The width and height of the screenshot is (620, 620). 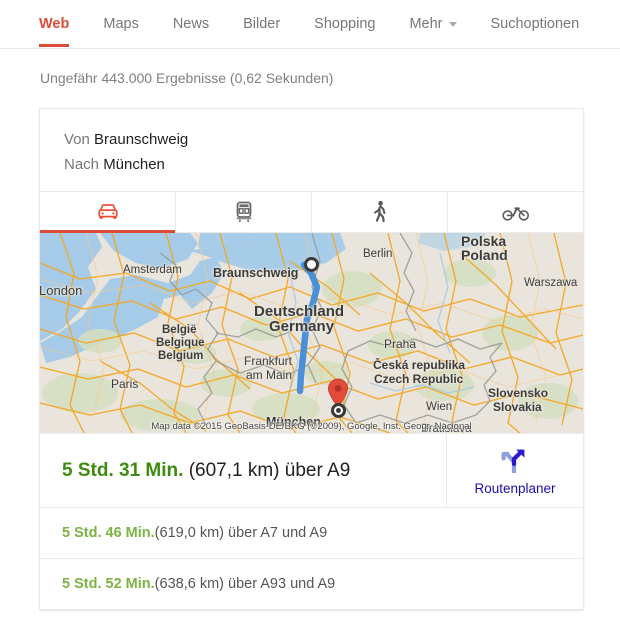 I want to click on nav-tab-label: News, so click(x=191, y=23).